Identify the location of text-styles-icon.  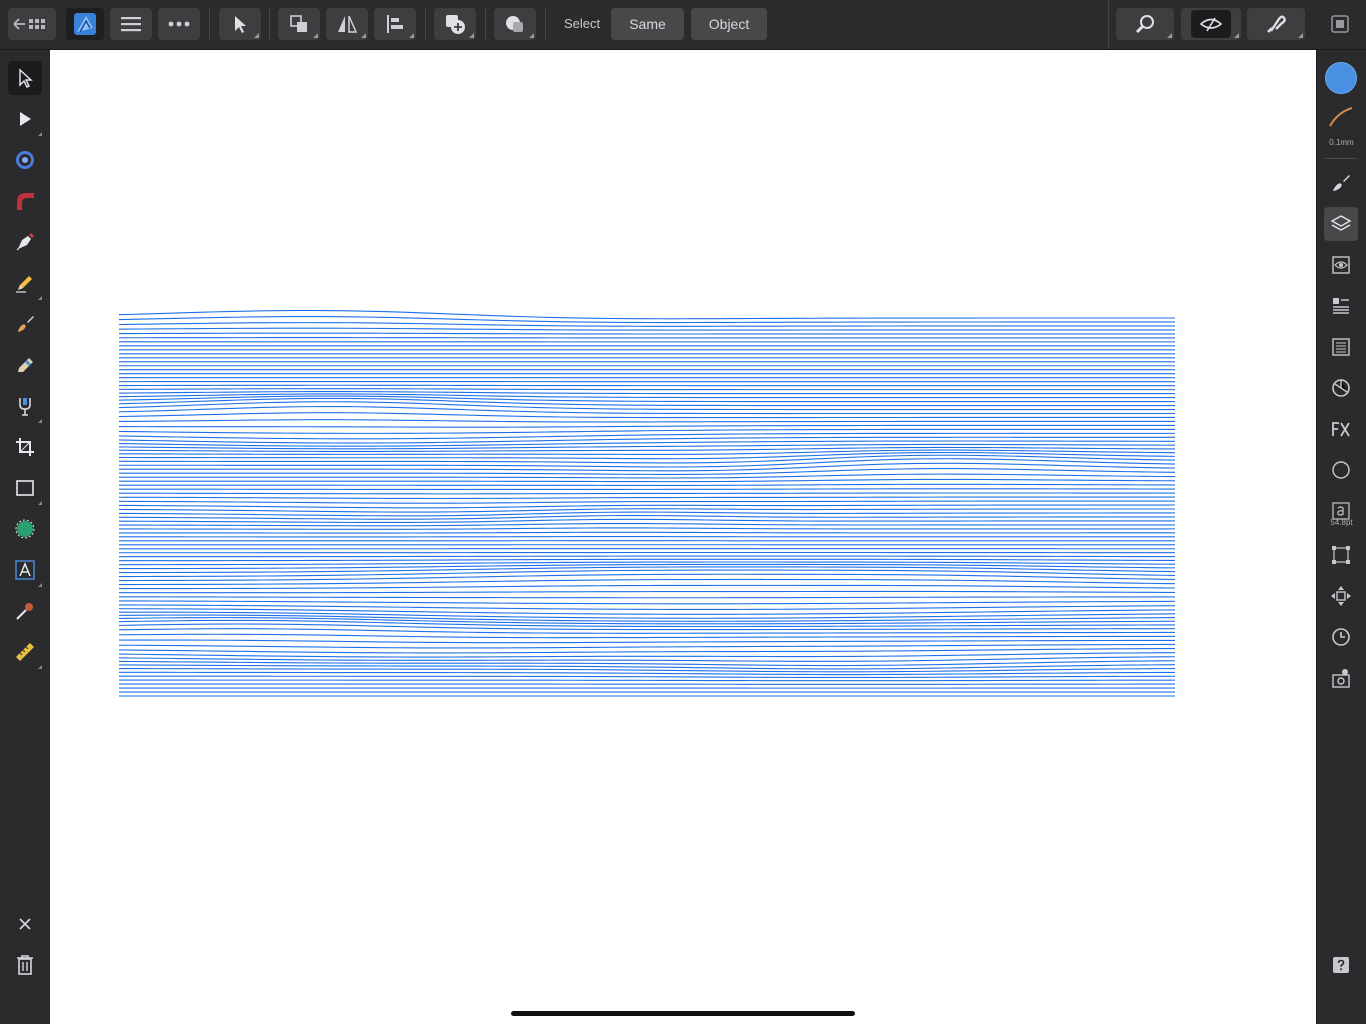
(1341, 306).